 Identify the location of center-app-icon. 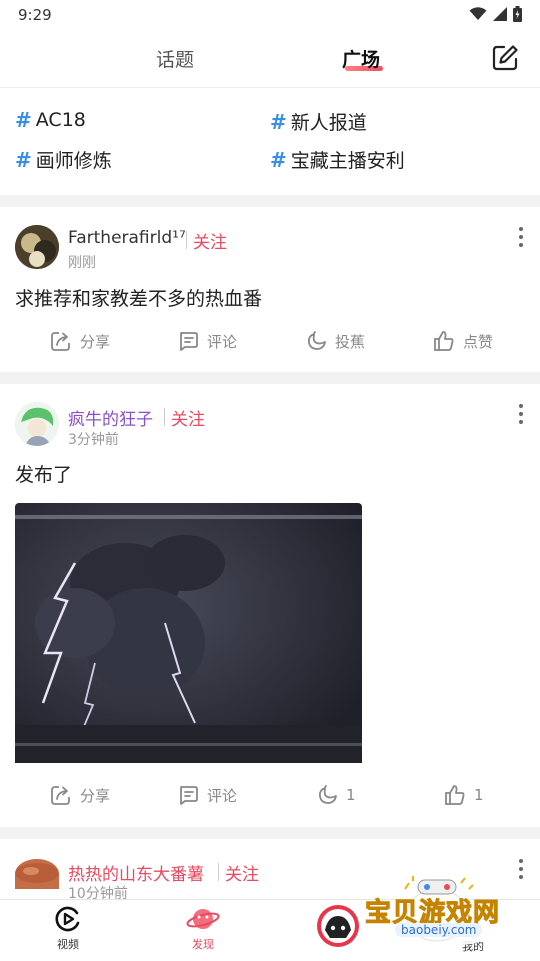
(338, 926).